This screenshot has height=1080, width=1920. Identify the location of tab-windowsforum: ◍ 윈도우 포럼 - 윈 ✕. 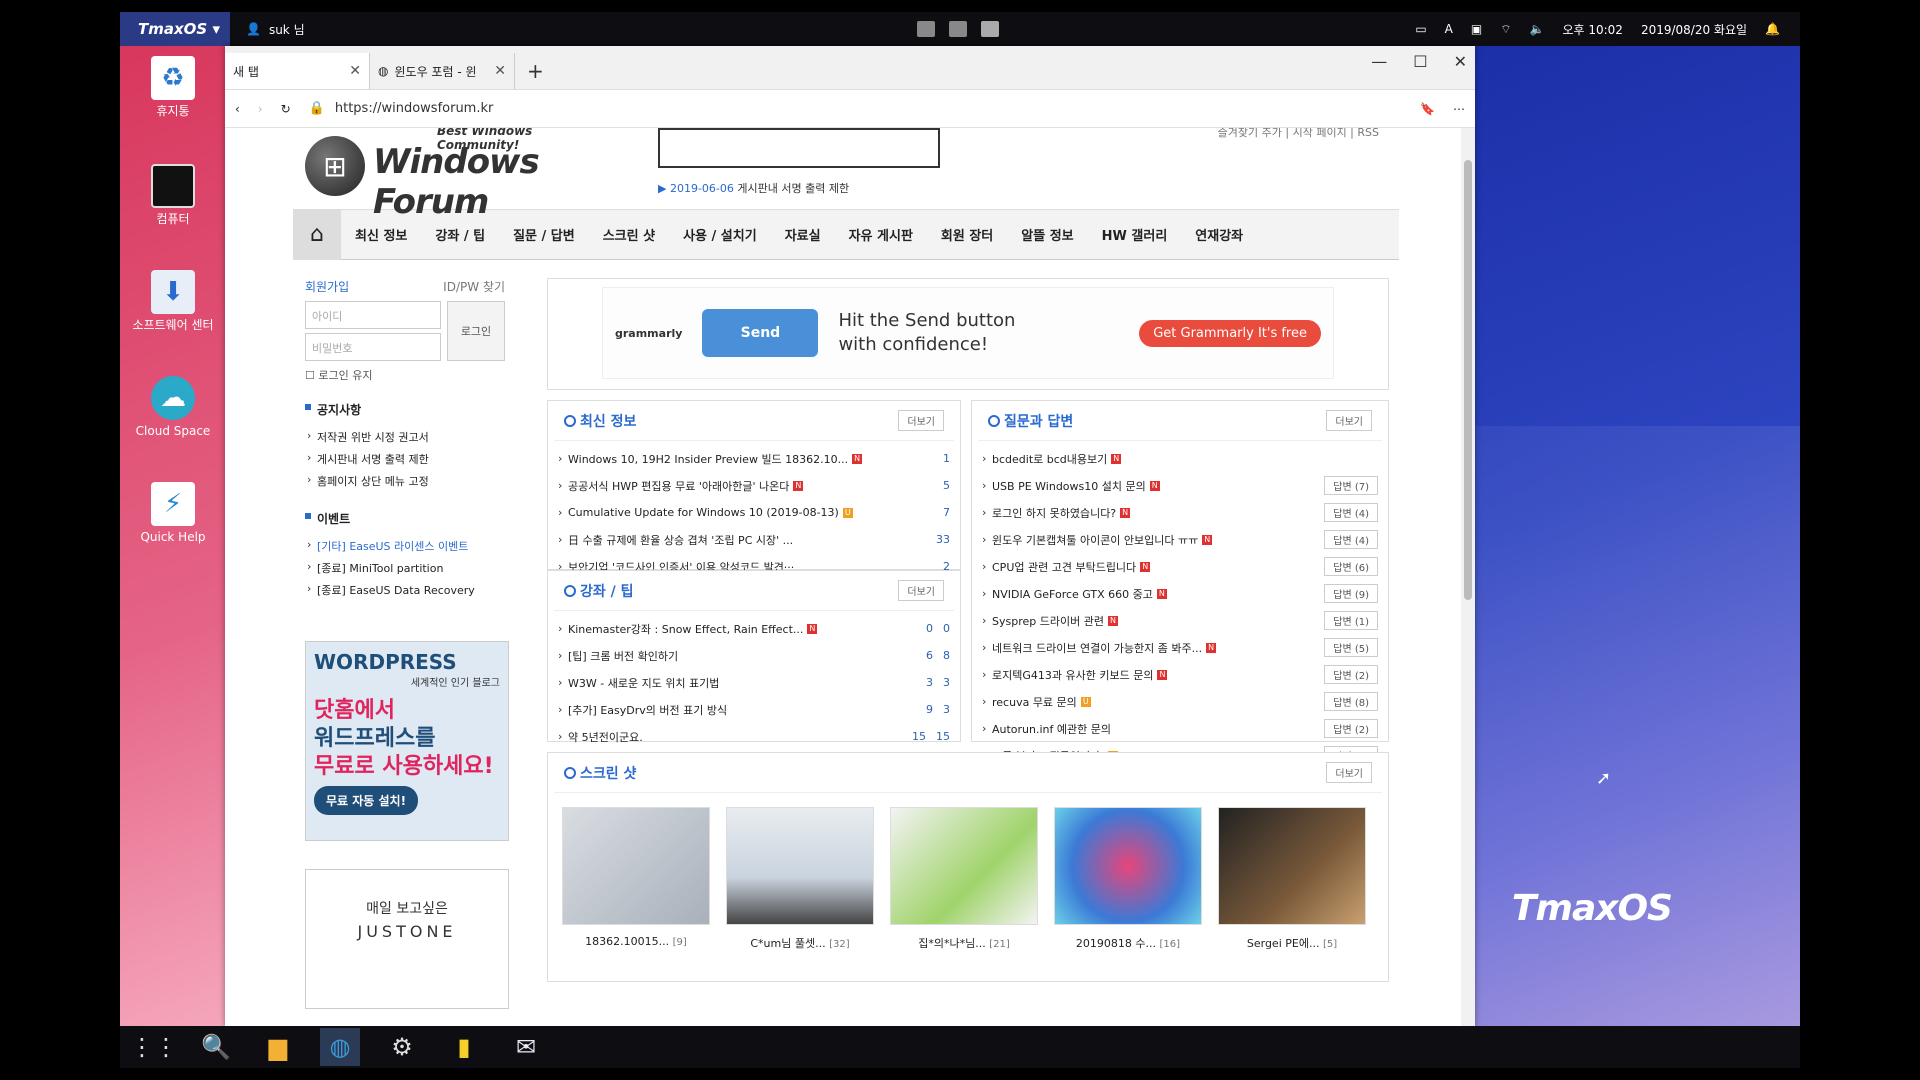
(442, 71).